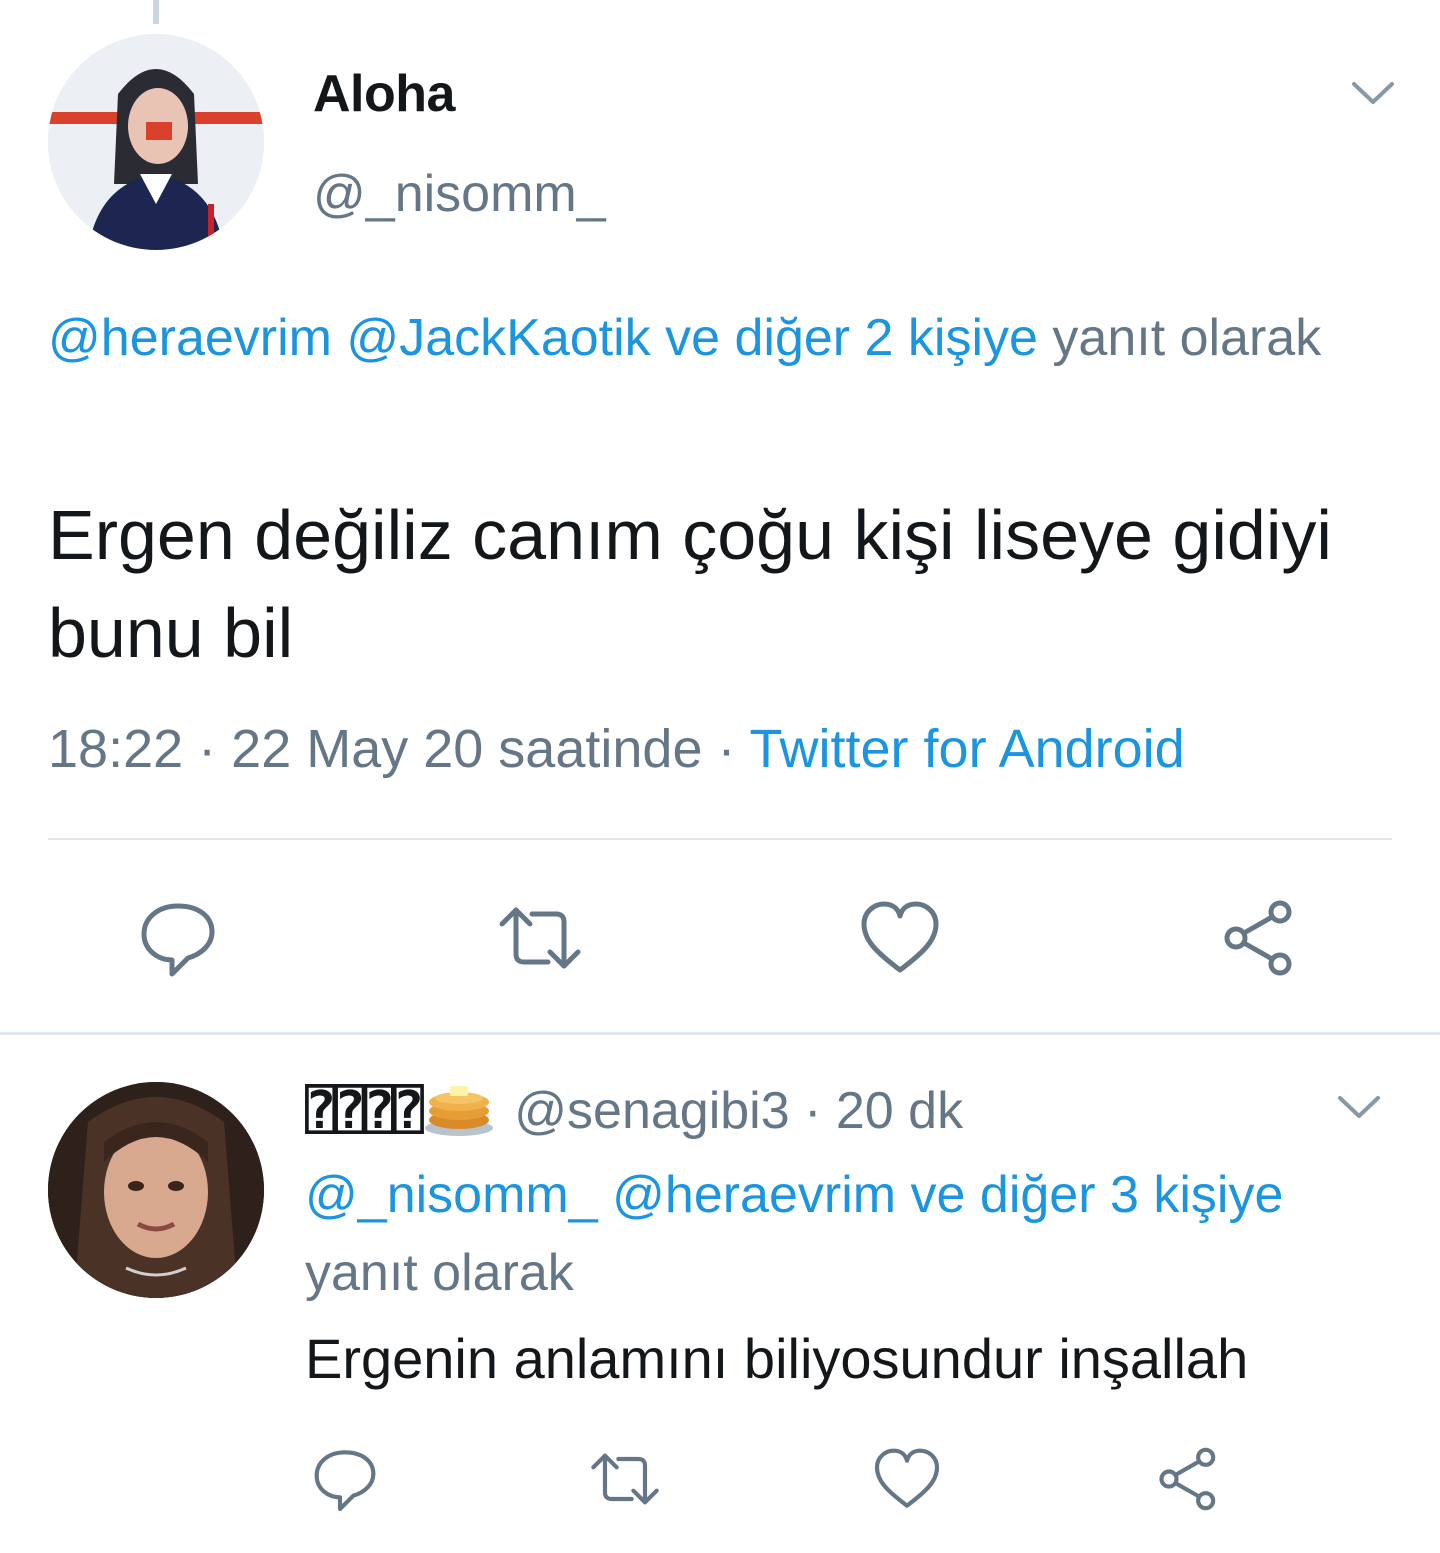 The image size is (1440, 1553). What do you see at coordinates (777, 1358) in the screenshot?
I see `tweet-text: Ergenin anlamını biliyosundur inşallah` at bounding box center [777, 1358].